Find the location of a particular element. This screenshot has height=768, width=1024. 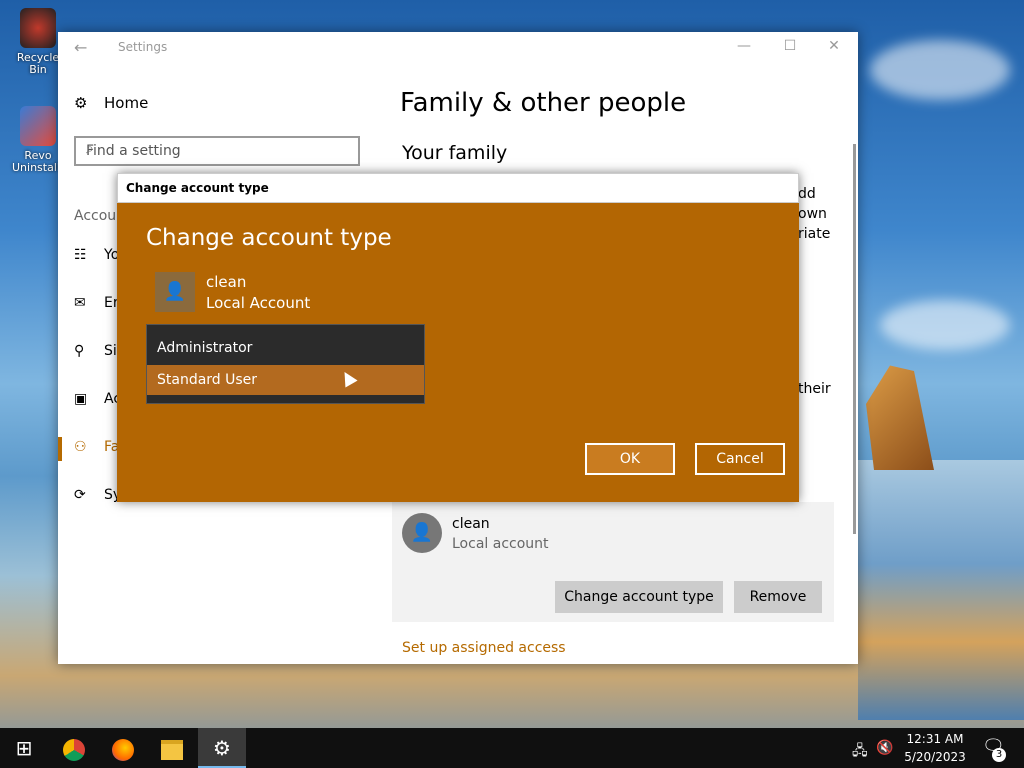

sea is located at coordinates (941, 590).